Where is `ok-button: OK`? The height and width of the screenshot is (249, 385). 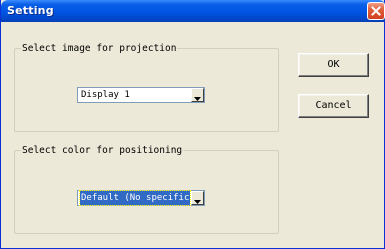 ok-button: OK is located at coordinates (333, 65).